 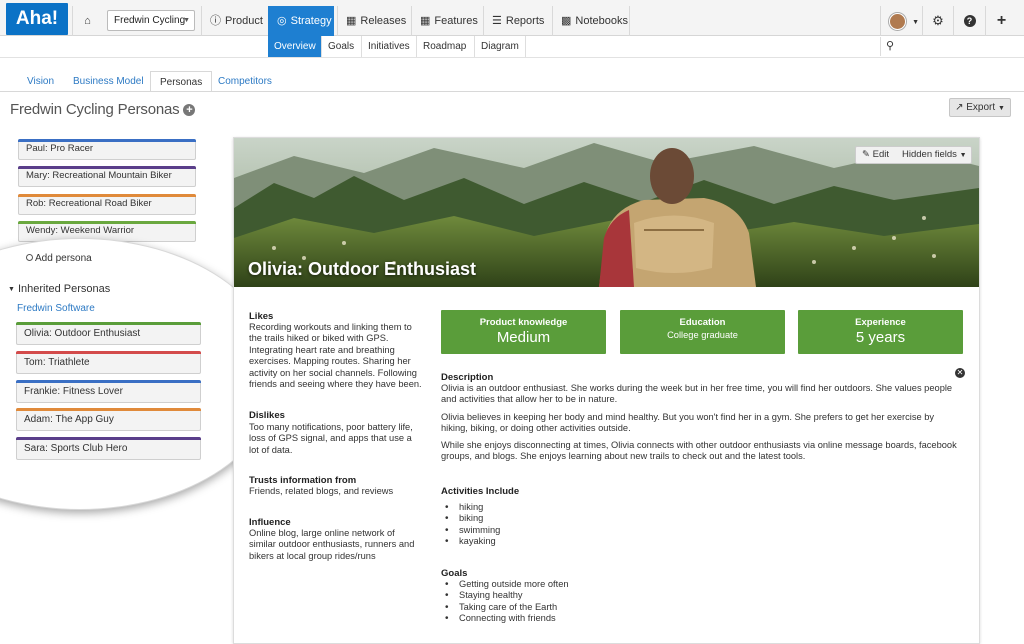 I want to click on persona-label: Tom: Triathlete, so click(x=57, y=362).